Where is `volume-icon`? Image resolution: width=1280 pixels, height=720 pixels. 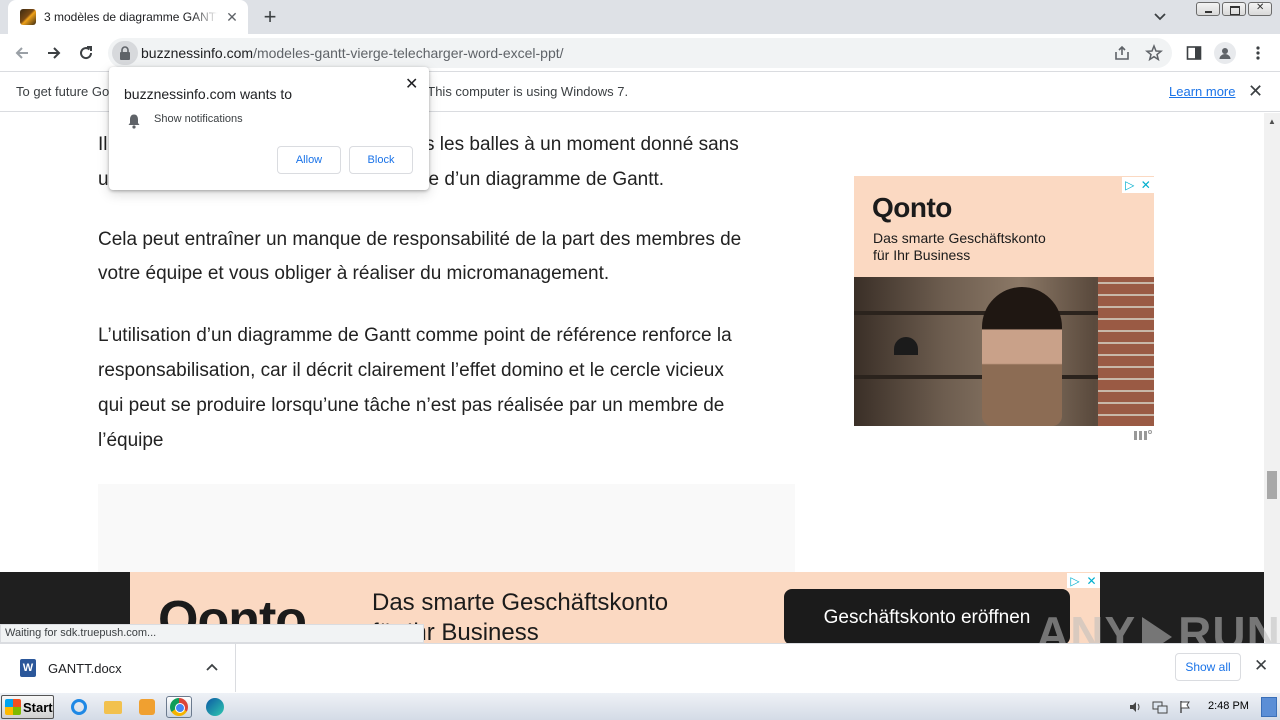 volume-icon is located at coordinates (1135, 707).